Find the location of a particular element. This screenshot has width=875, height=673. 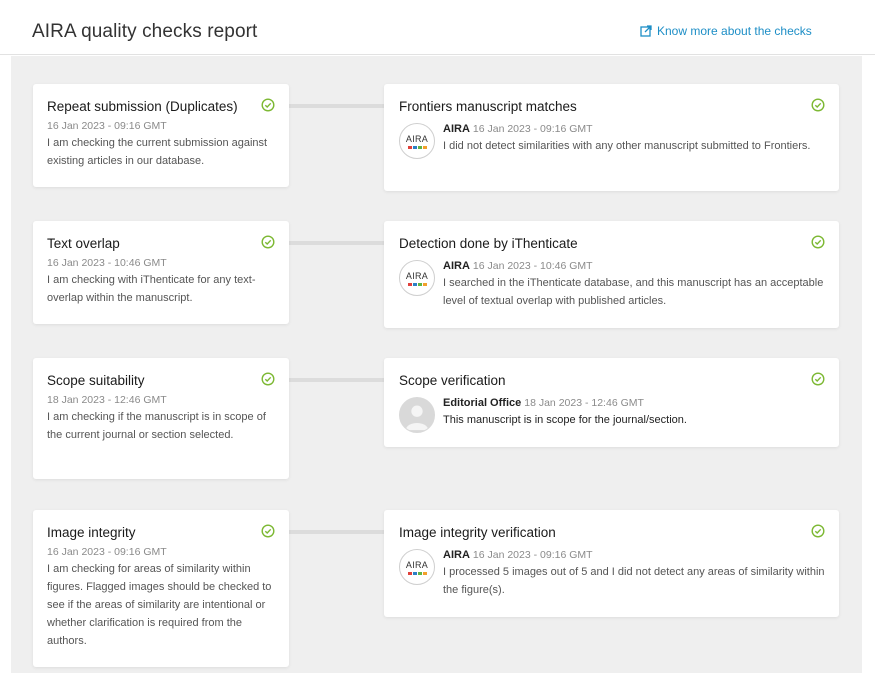

check-timestamp: 16 Jan 2023 - 10:46 GMT is located at coordinates (107, 263).